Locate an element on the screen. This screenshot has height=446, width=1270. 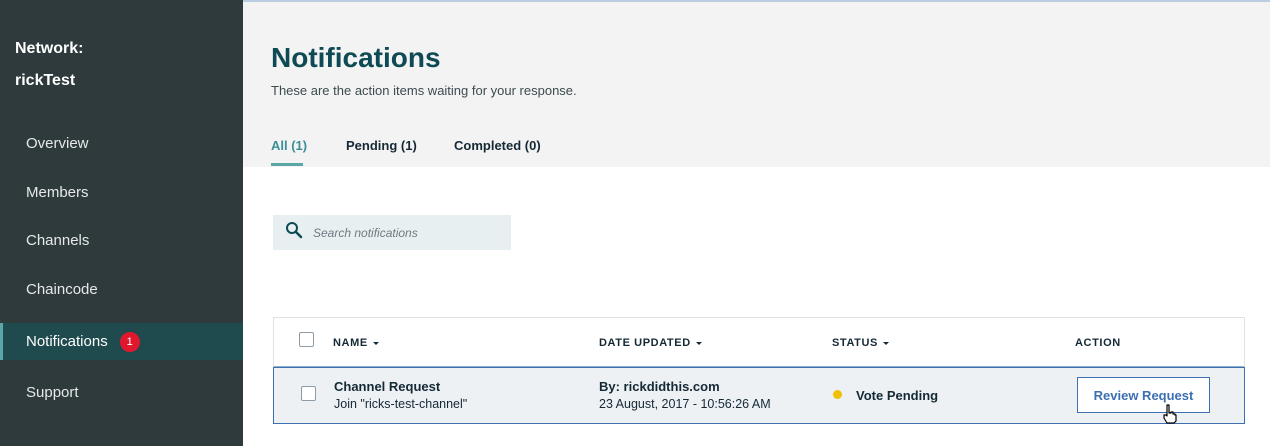
column-header-label: NAME is located at coordinates (350, 343).